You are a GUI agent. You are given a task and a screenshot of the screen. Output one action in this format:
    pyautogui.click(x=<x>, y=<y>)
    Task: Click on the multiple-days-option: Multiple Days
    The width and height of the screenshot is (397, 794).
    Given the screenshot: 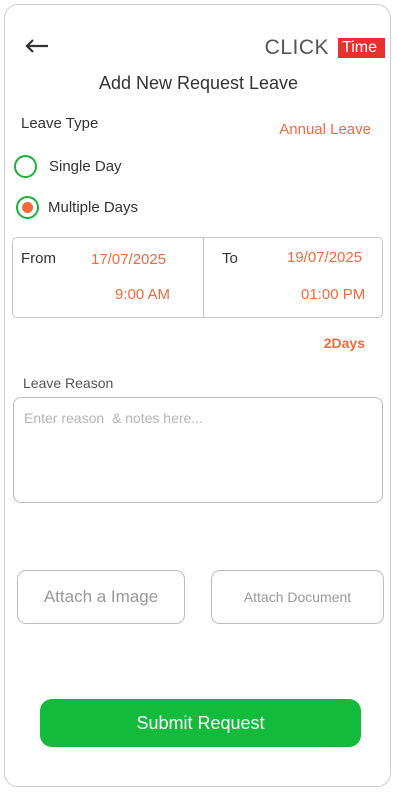 What is the action you would take?
    pyautogui.click(x=77, y=207)
    